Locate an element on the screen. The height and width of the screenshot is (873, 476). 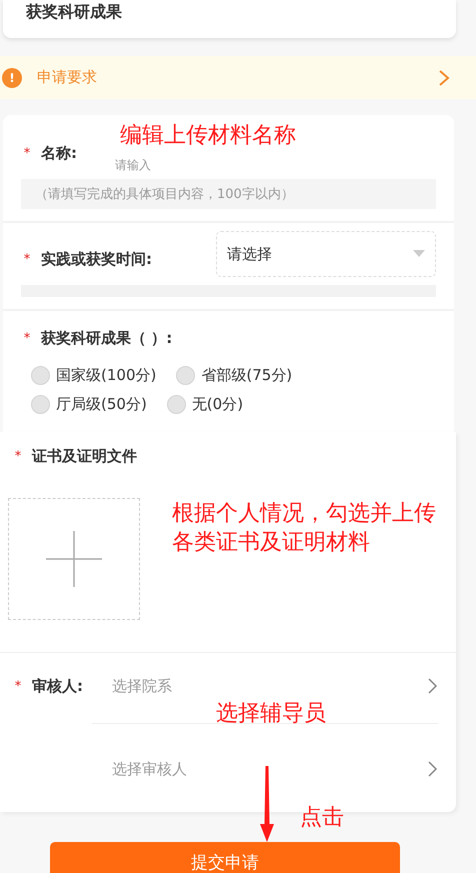
field-label: 审核人: is located at coordinates (58, 686).